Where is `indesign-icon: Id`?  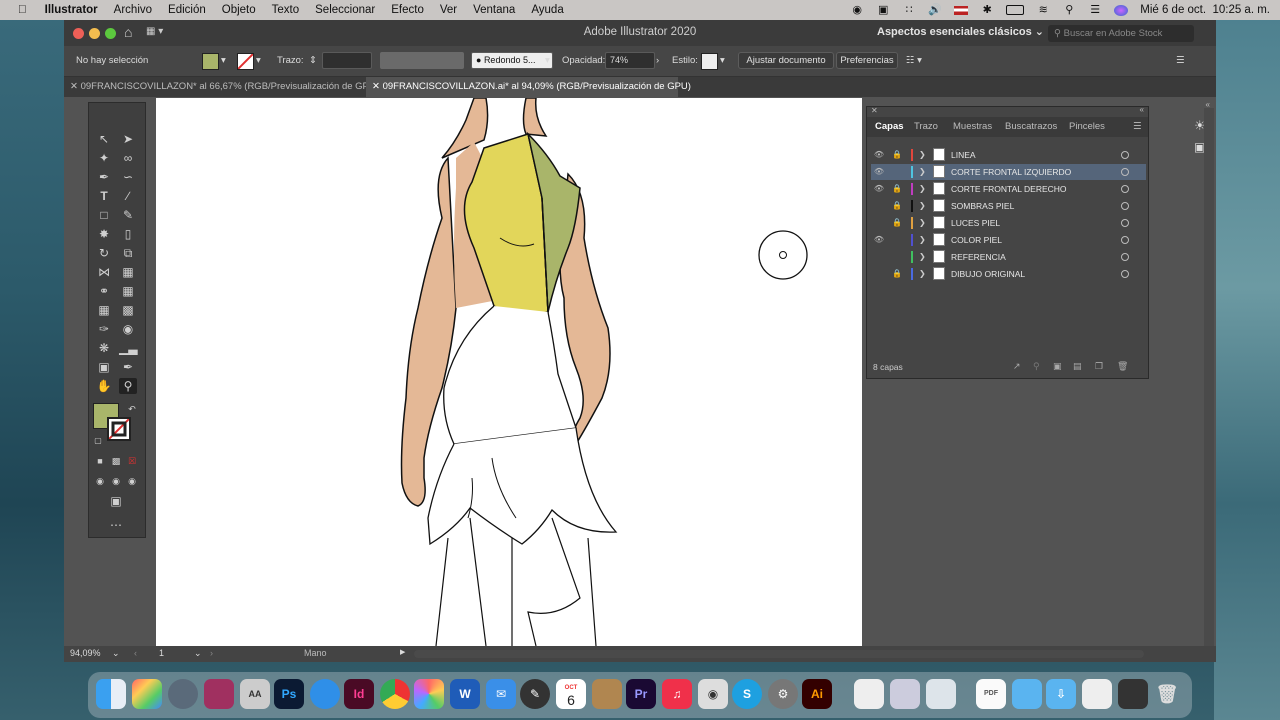
indesign-icon: Id is located at coordinates (359, 694).